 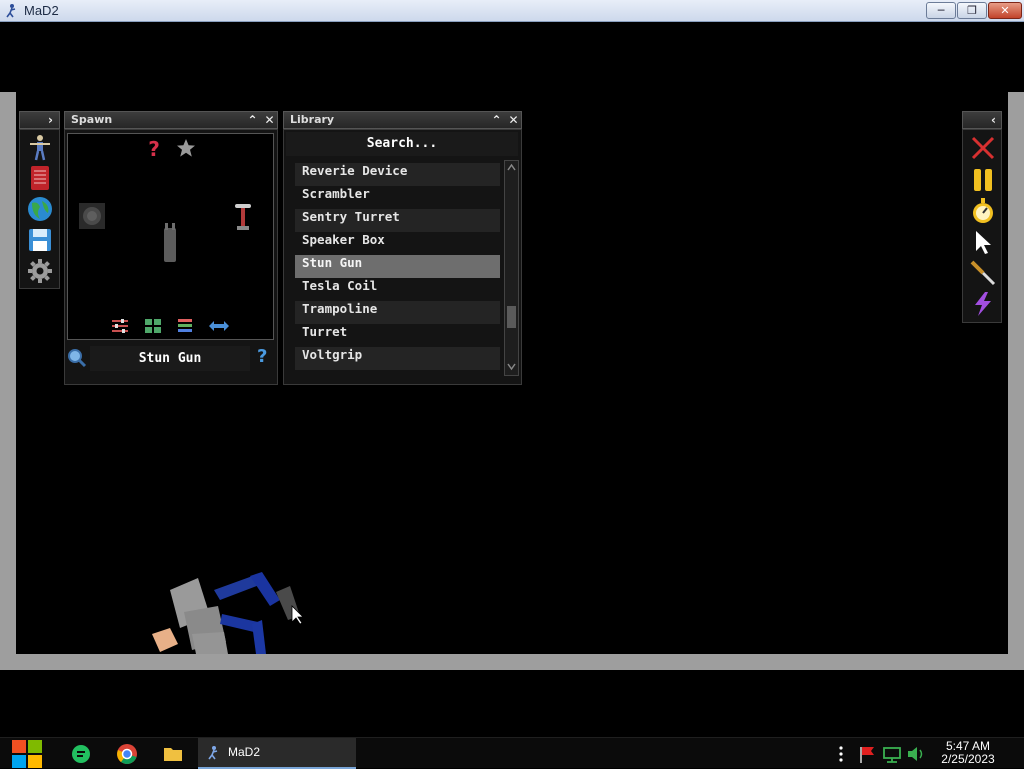 What do you see at coordinates (153, 326) in the screenshot?
I see `grid-icon` at bounding box center [153, 326].